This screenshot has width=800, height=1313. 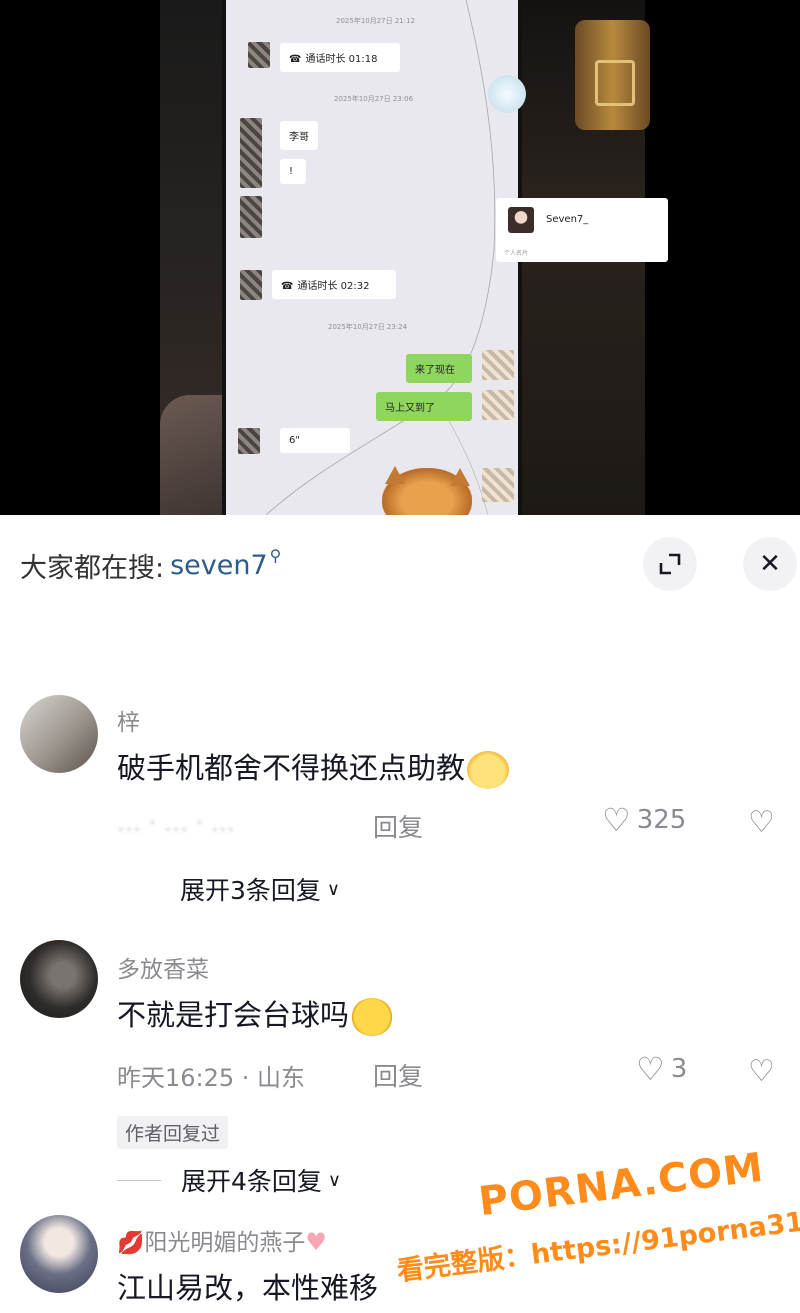 I want to click on like-button: ♡ 325, so click(x=644, y=820).